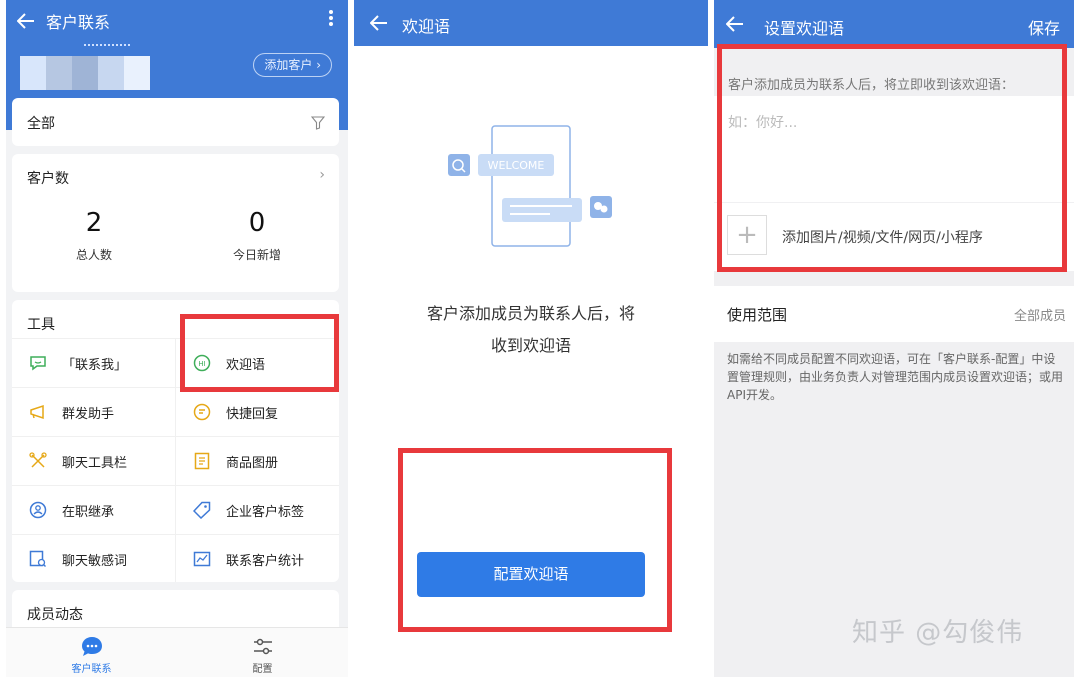  Describe the element at coordinates (516, 165) in the screenshot. I see `illustration-welcome-text: WELCOME` at that location.